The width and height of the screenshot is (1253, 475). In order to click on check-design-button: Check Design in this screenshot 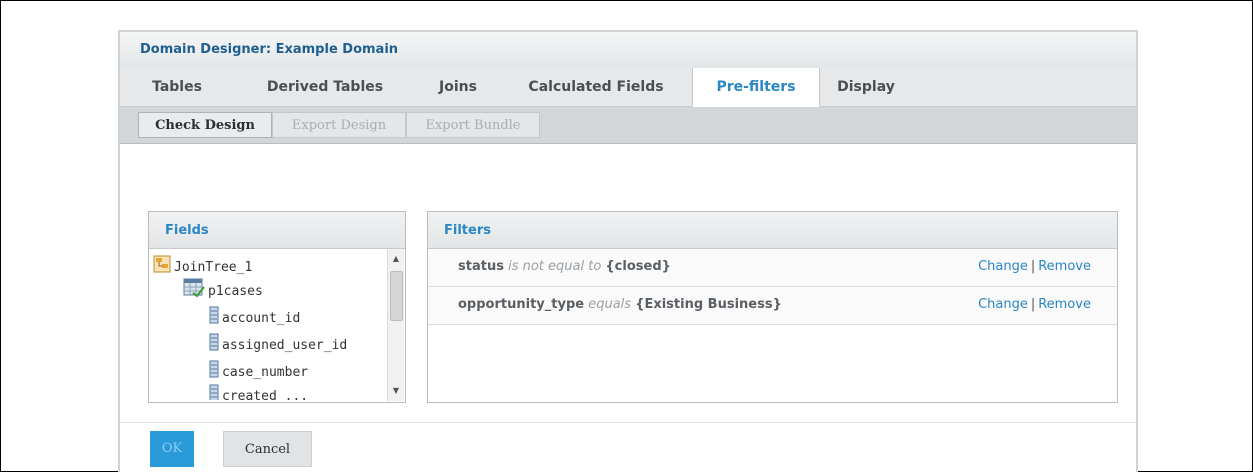, I will do `click(205, 125)`.